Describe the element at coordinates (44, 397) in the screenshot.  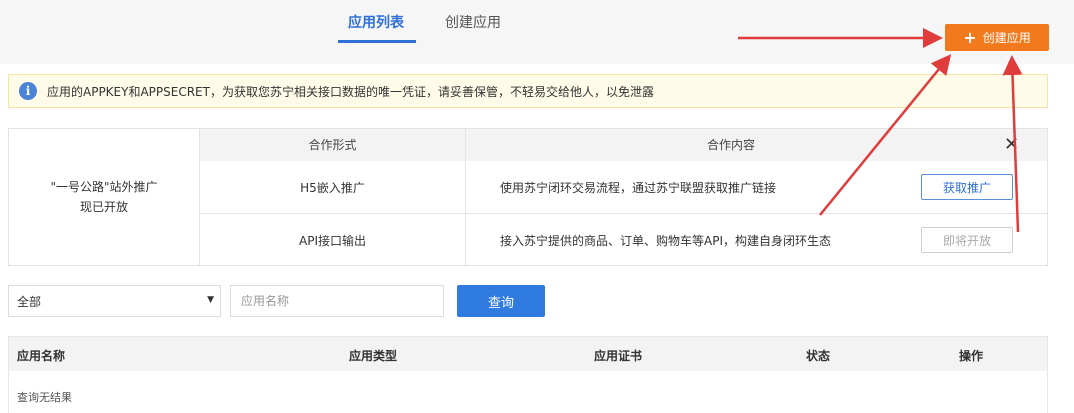
I see `empty-result-text: 查询无结果` at that location.